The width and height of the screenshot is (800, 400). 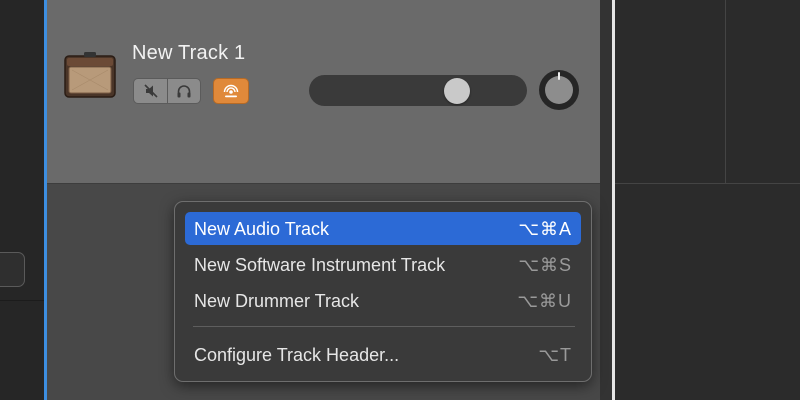 What do you see at coordinates (555, 355) in the screenshot?
I see `menu-item-shortcut: ⌥T` at bounding box center [555, 355].